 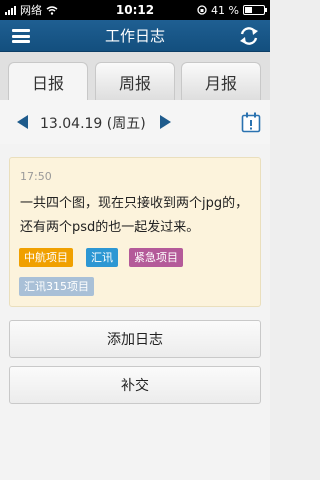 What do you see at coordinates (135, 339) in the screenshot?
I see `add-log-button: 添加日志` at bounding box center [135, 339].